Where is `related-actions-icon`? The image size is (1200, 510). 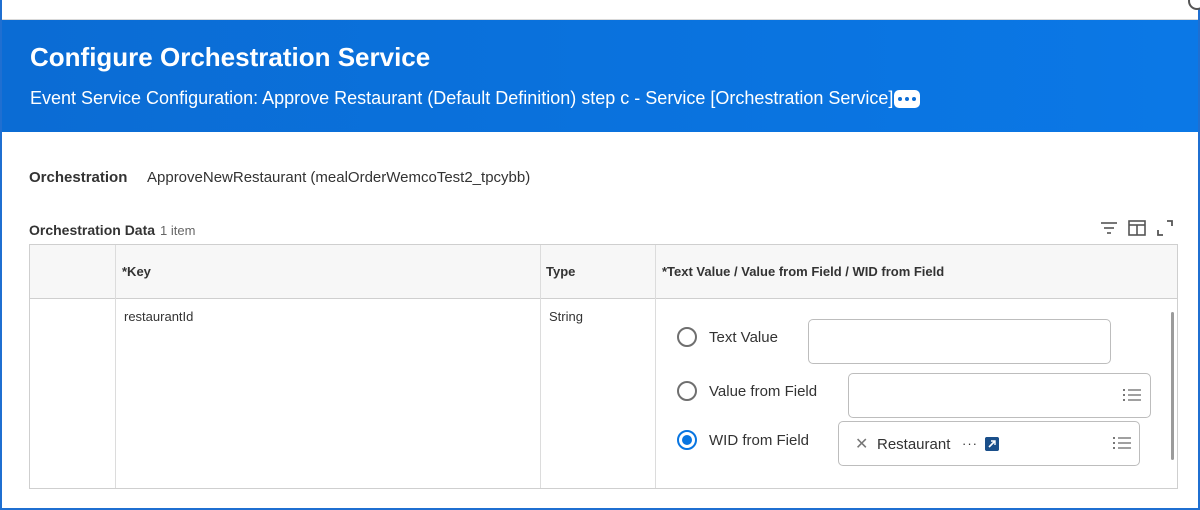 related-actions-icon is located at coordinates (992, 444).